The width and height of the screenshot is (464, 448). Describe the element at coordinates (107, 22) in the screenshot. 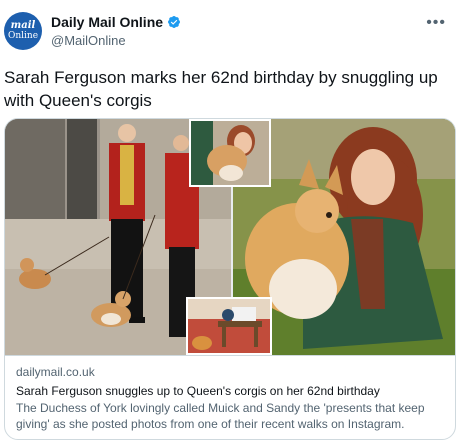

I see `author-name: Daily Mail Online` at that location.